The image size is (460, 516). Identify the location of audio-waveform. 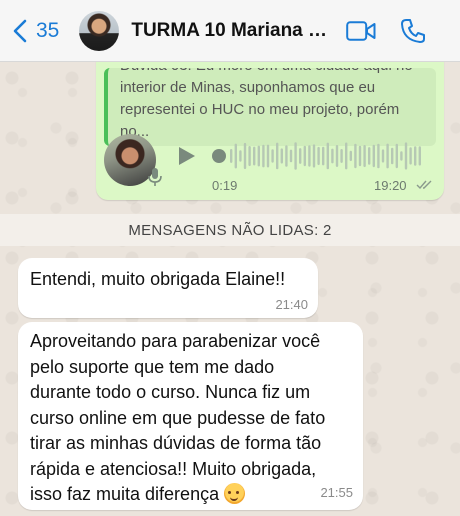
(328, 156).